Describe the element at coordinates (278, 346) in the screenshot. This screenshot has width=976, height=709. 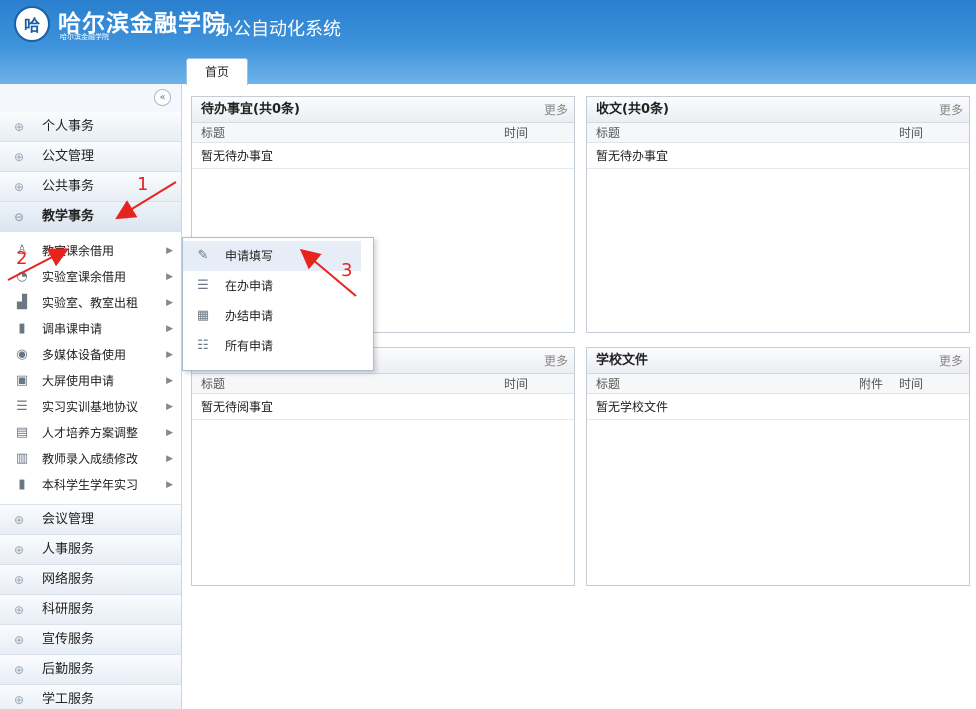
I see `menu-item-all: ☷ 所有申请` at that location.